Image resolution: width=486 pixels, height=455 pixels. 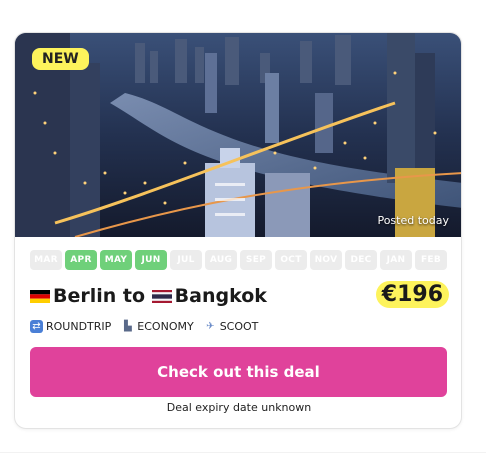 I want to click on origin-city: Berlin, so click(x=85, y=296).